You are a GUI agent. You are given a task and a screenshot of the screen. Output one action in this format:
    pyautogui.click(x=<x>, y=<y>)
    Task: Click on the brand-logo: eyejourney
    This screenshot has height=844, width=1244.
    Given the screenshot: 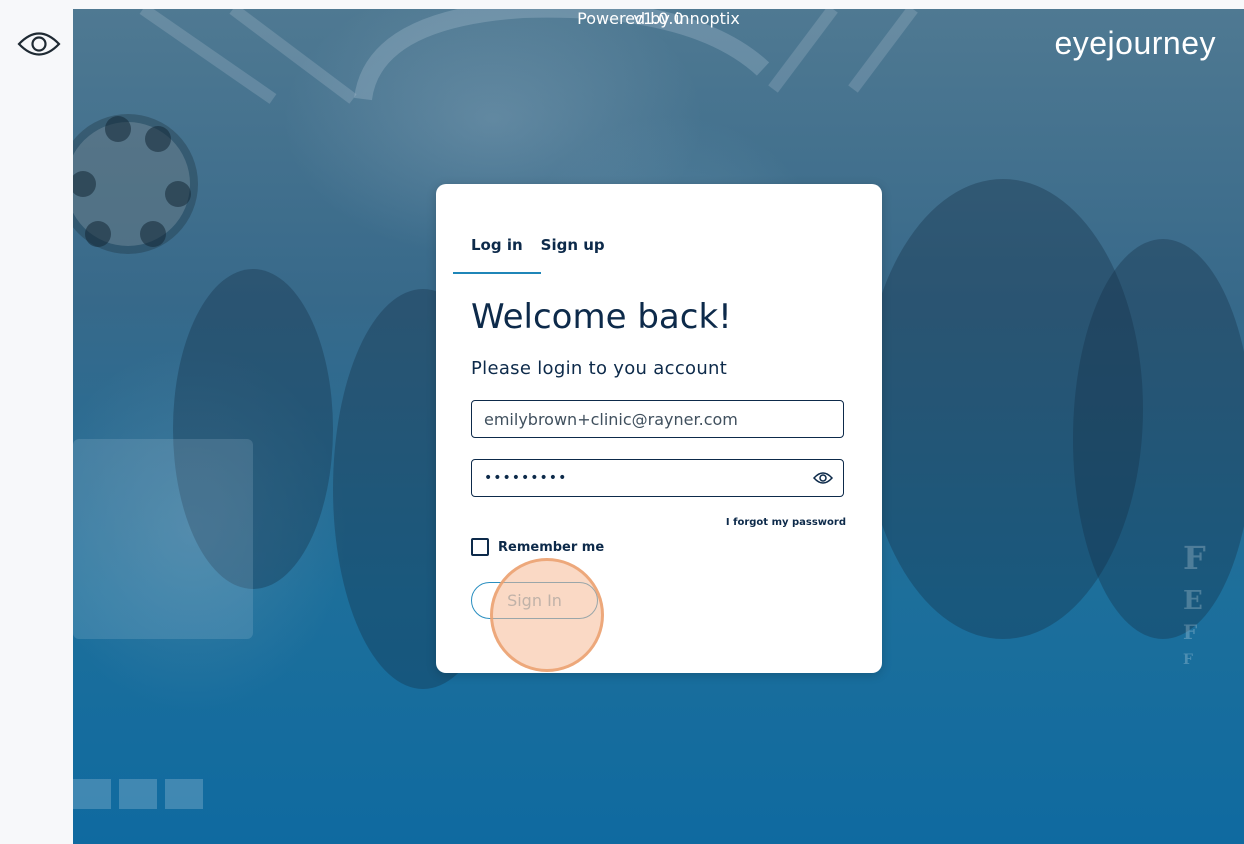 What is the action you would take?
    pyautogui.click(x=1135, y=43)
    